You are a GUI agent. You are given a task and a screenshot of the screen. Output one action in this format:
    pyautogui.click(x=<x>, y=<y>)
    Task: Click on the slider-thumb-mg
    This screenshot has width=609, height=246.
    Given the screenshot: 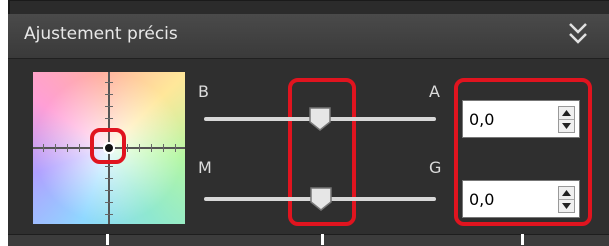 What is the action you would take?
    pyautogui.click(x=321, y=199)
    